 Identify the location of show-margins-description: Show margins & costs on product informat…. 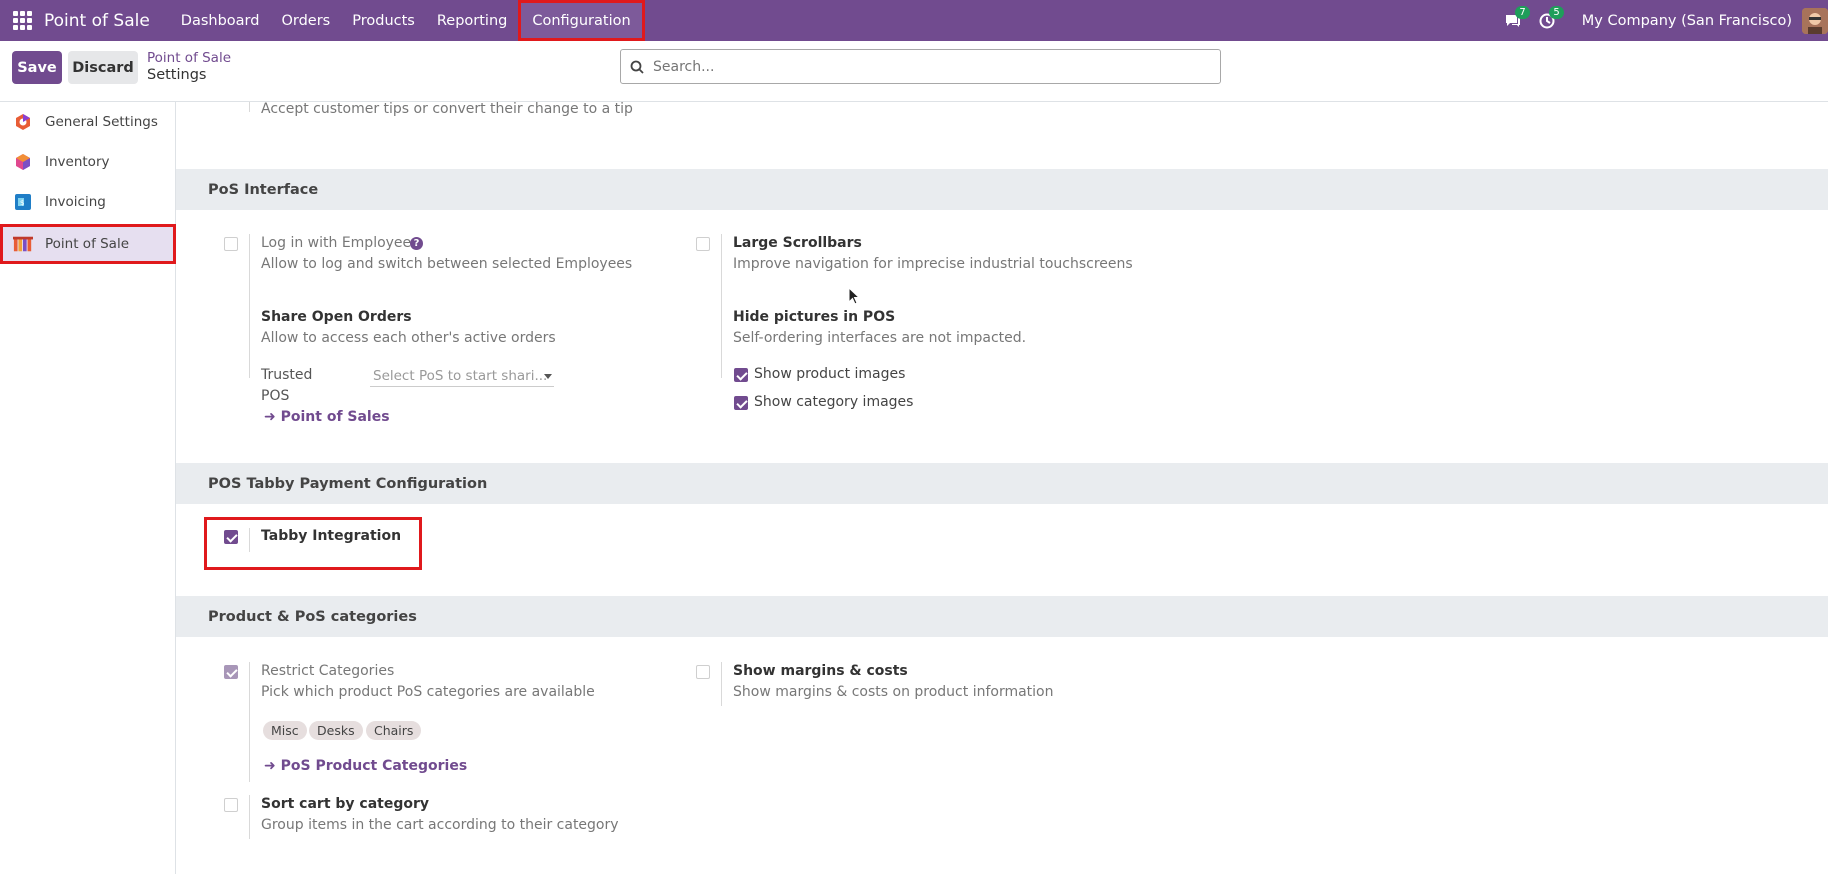
(893, 692).